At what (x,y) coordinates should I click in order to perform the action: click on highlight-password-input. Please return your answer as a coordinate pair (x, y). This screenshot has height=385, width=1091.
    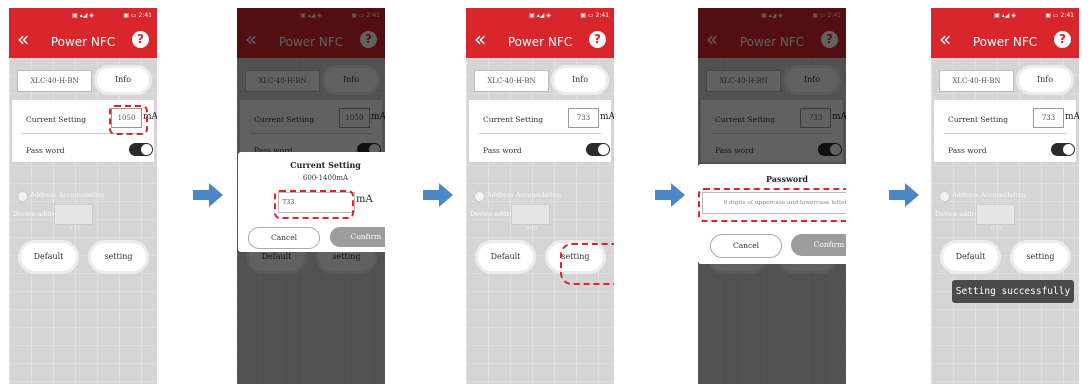
    Looking at the image, I should click on (772, 205).